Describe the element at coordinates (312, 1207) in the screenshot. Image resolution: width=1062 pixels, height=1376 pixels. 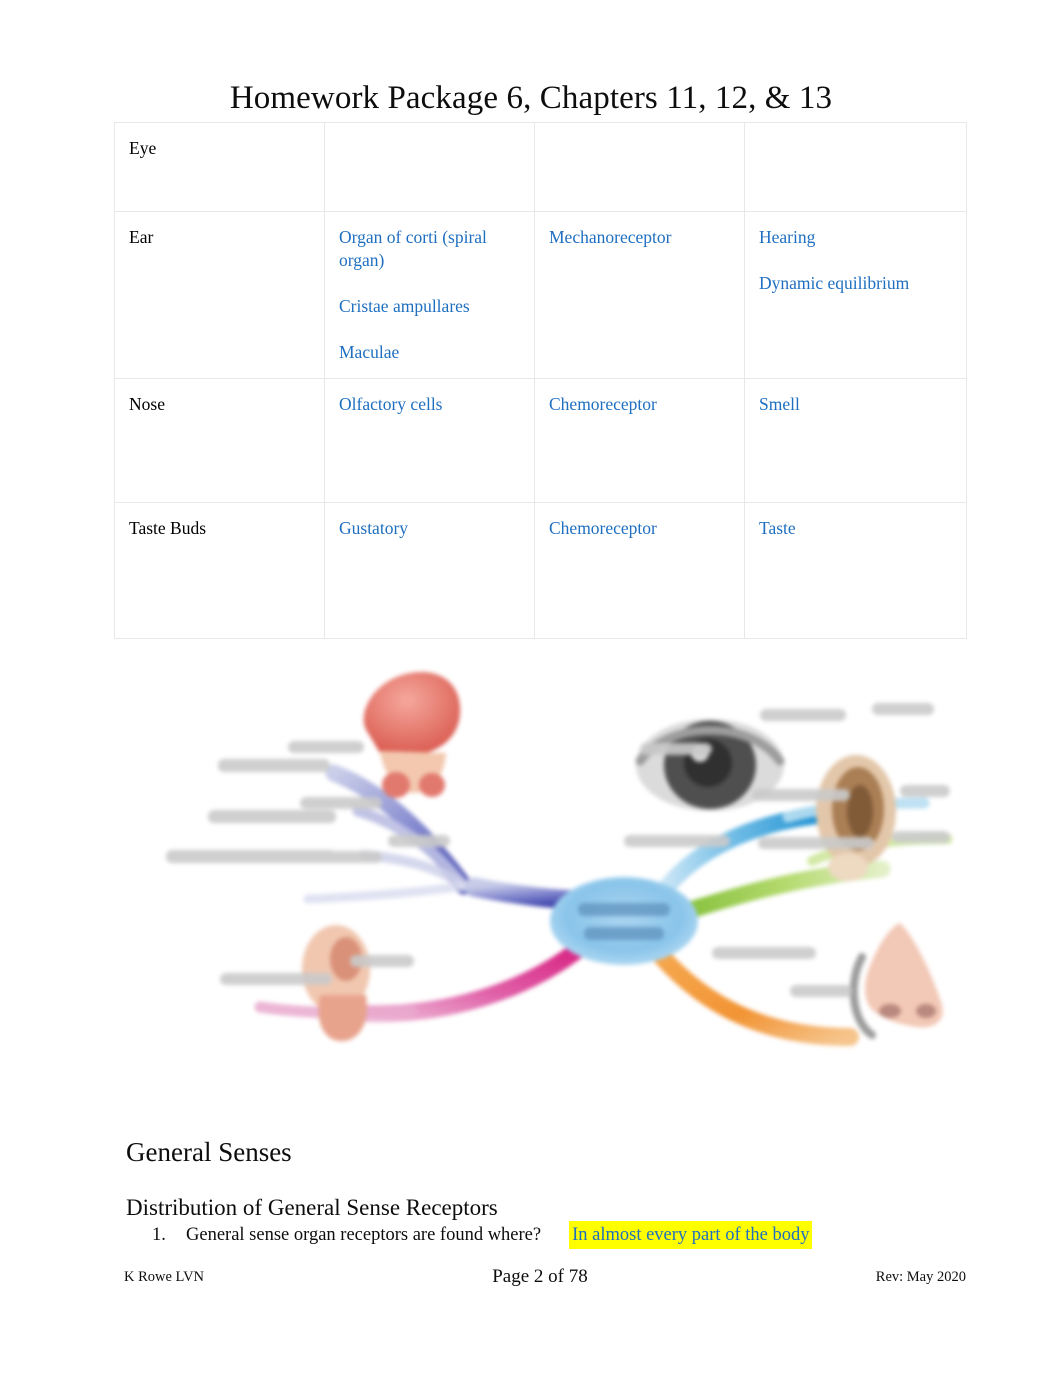
I see `heading-distribution: Distribution of General Sense Receptors` at that location.